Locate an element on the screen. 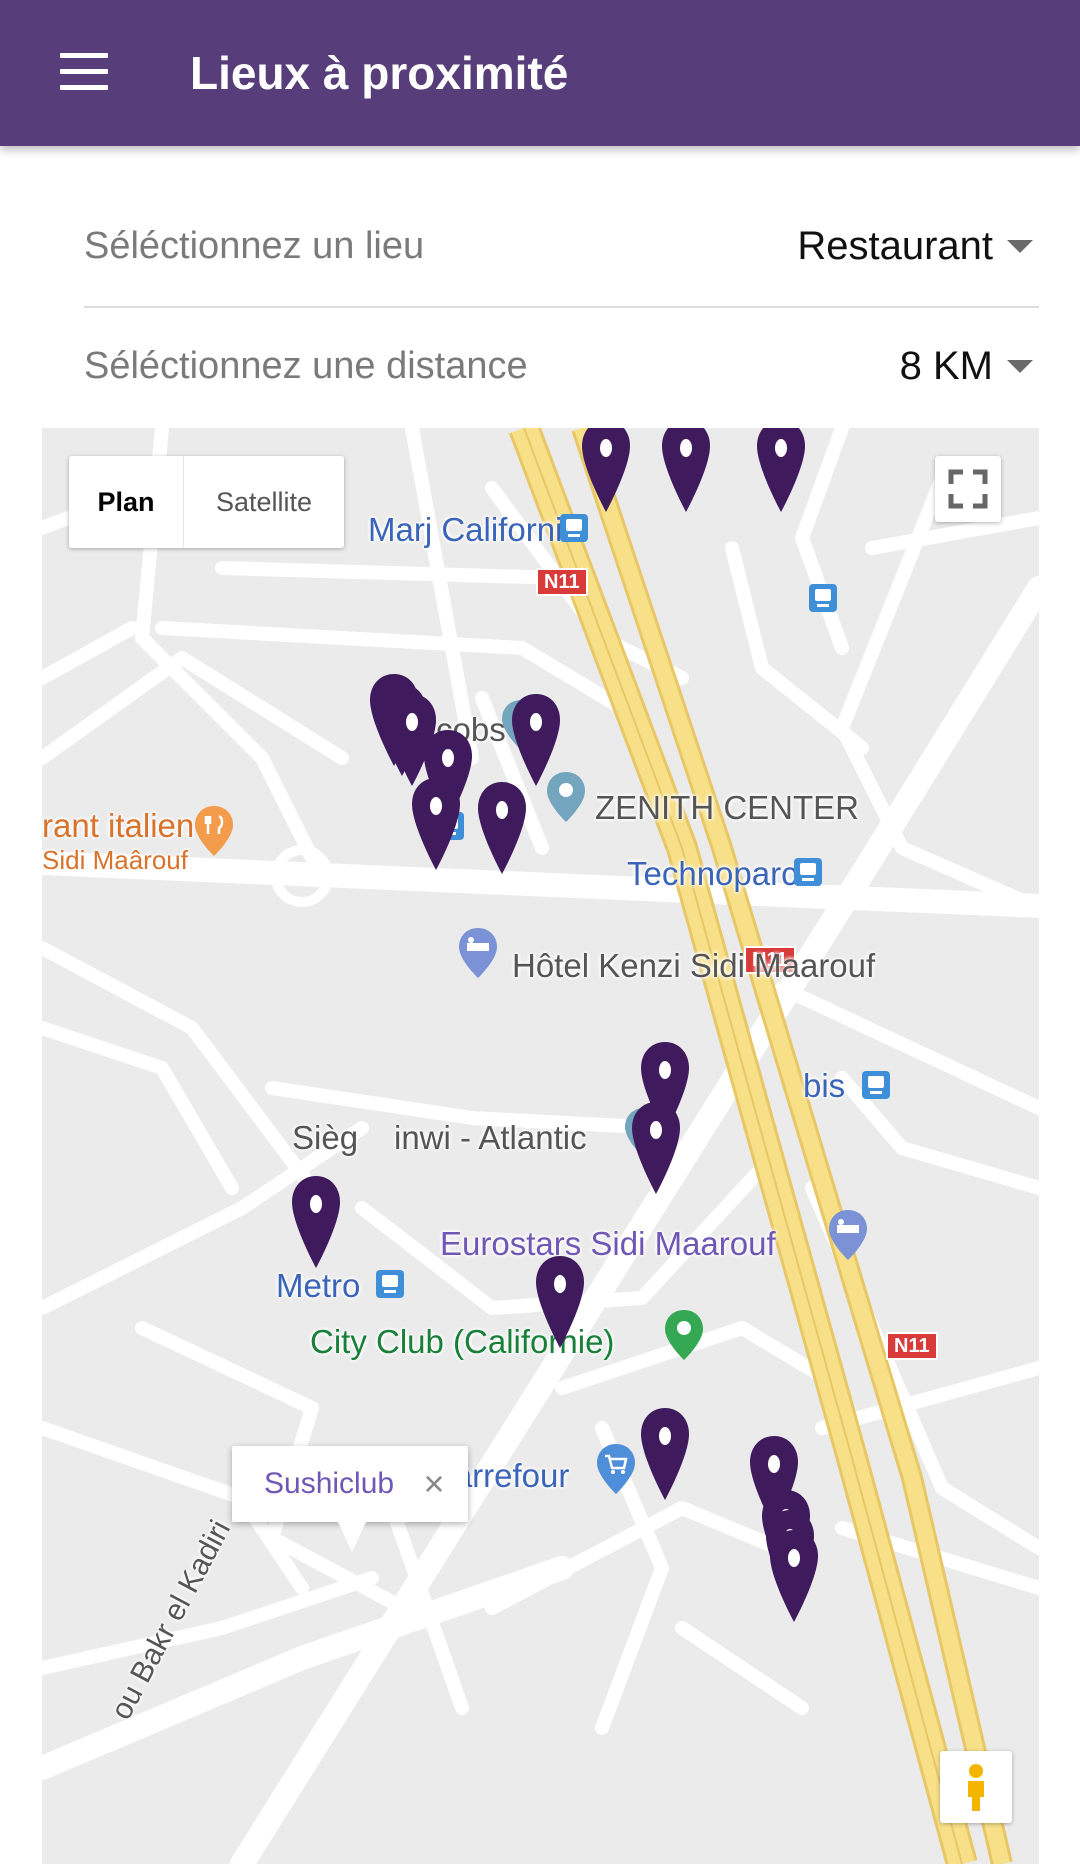 Image resolution: width=1080 pixels, height=1864 pixels. page-title: Lieux à proximité is located at coordinates (379, 73).